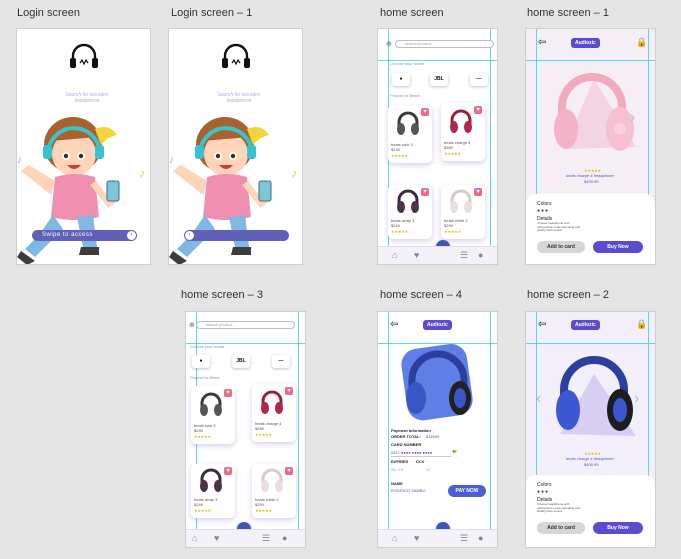  Describe the element at coordinates (412, 13) in the screenshot. I see `artboard-label-home: home screen` at that location.